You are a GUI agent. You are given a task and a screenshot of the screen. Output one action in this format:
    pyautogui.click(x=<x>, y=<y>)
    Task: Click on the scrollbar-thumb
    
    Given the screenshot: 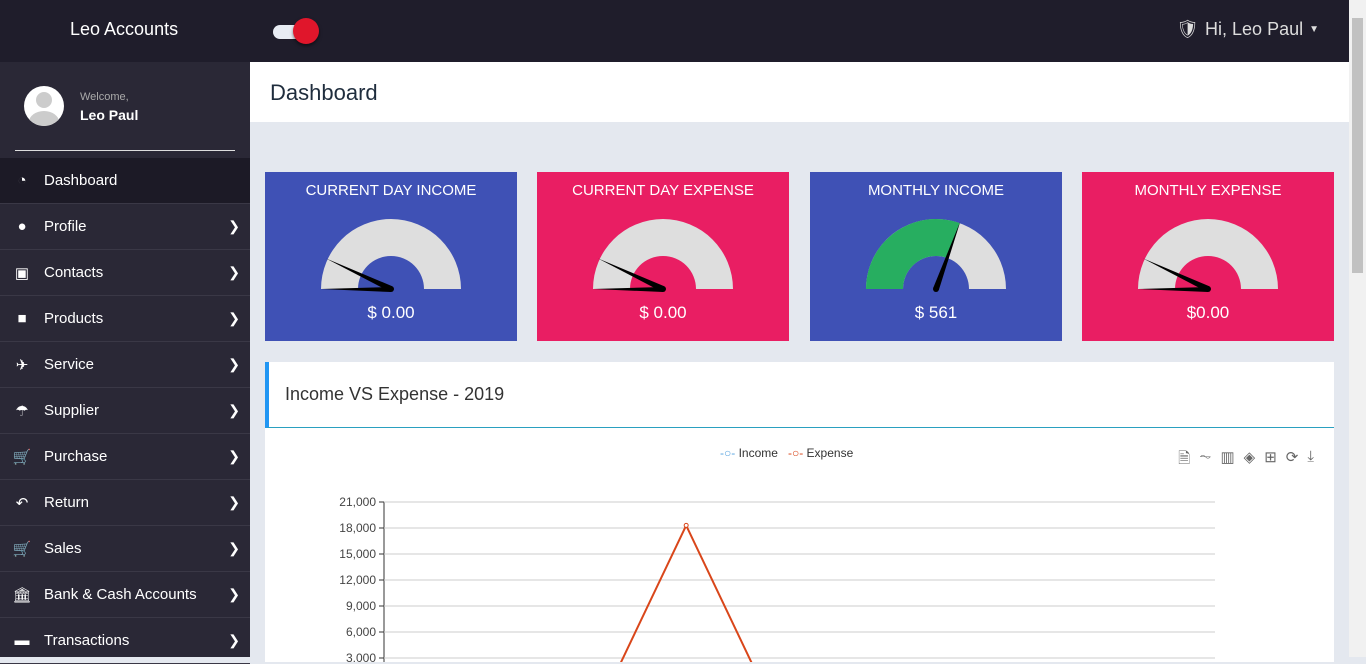 What is the action you would take?
    pyautogui.click(x=1357, y=145)
    